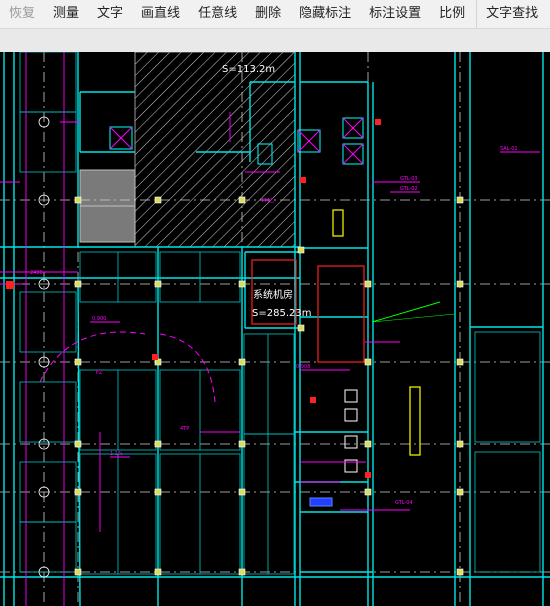  What do you see at coordinates (215, 150) in the screenshot?
I see `hatched-core-area` at bounding box center [215, 150].